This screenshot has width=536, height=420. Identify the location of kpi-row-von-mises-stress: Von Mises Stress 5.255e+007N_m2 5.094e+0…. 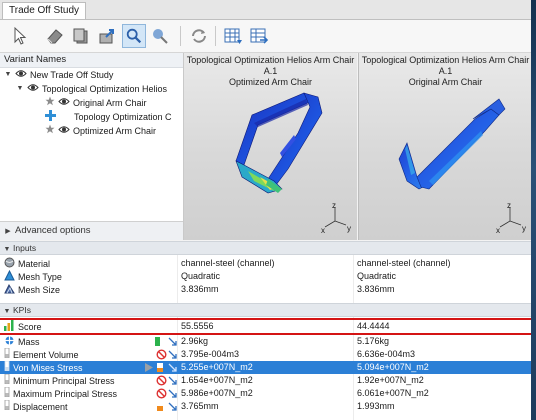
(265, 367).